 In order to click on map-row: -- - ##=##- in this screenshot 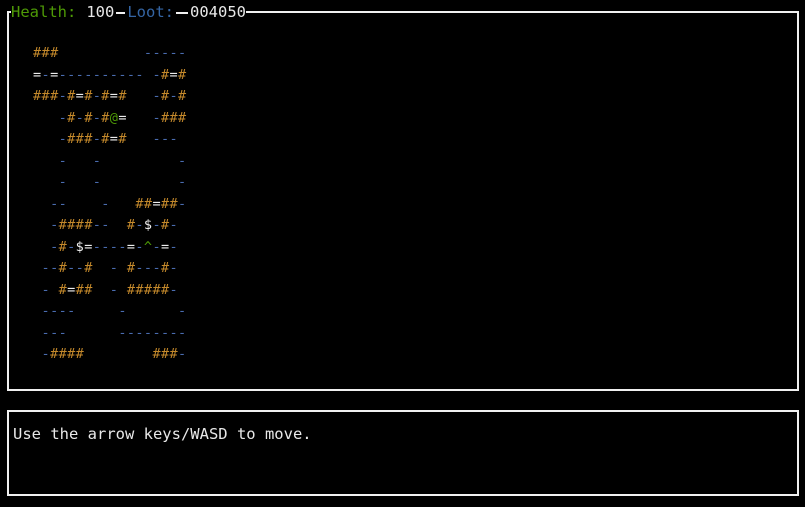, I will do `click(110, 205)`.